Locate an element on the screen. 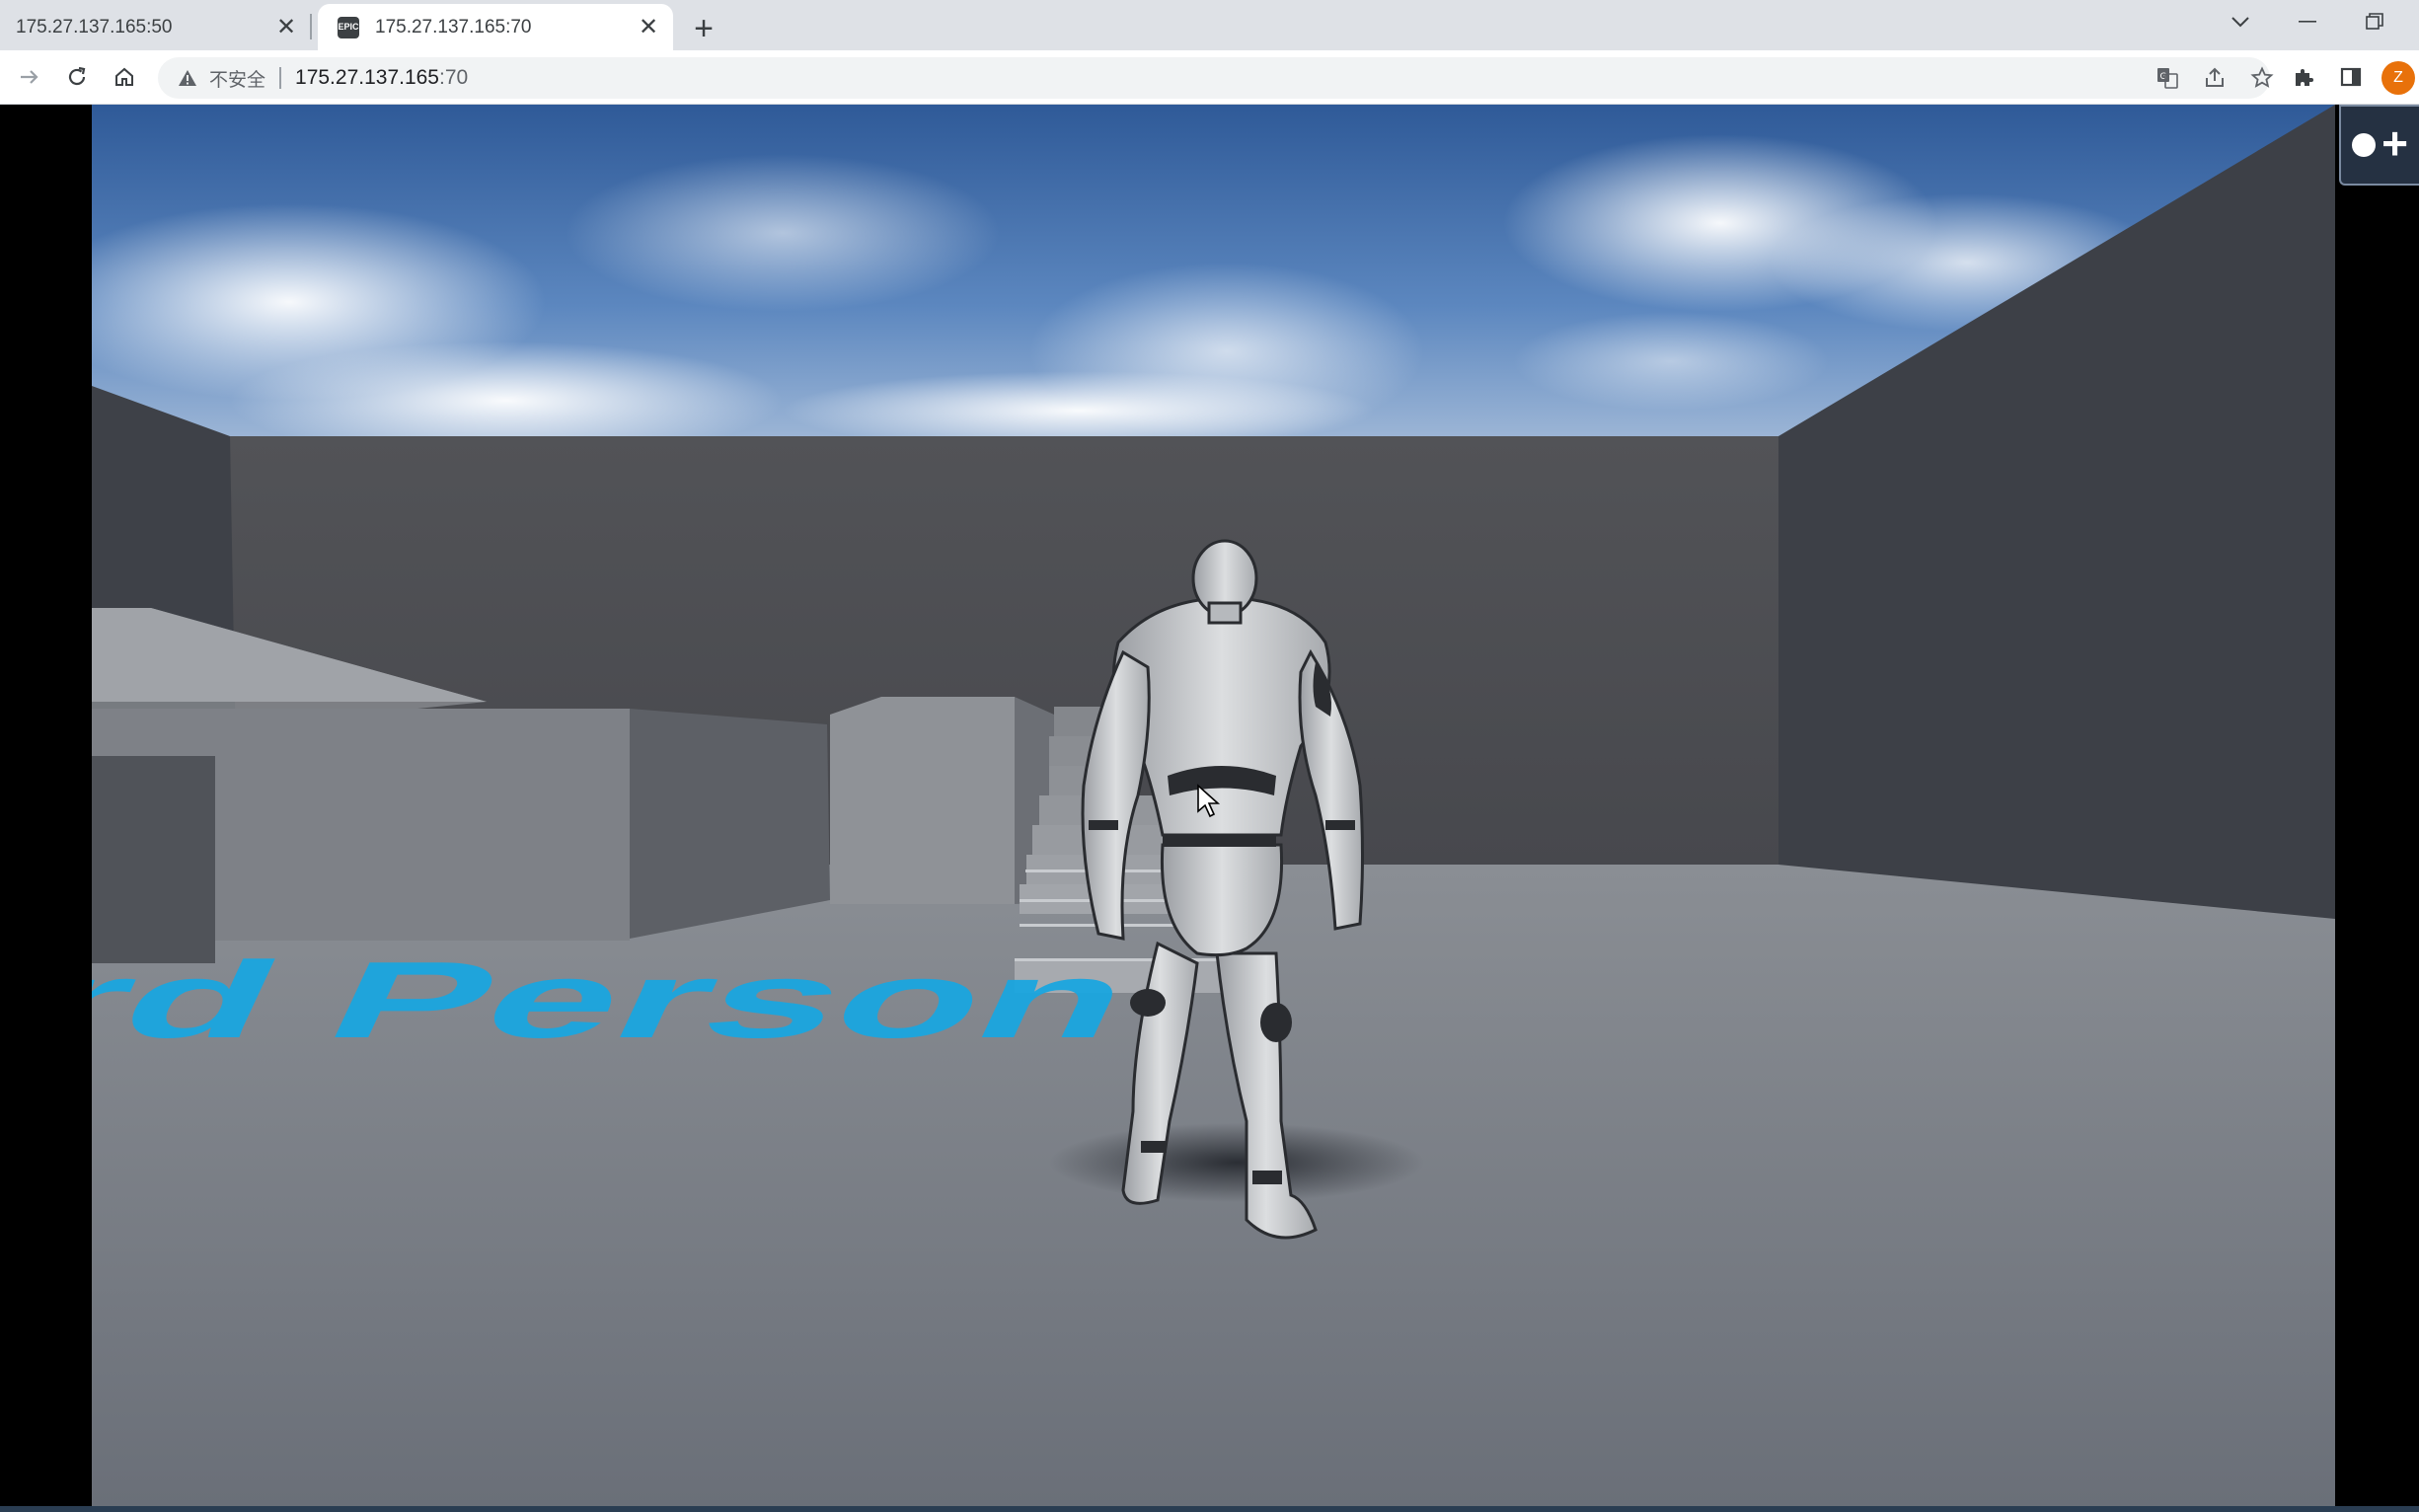  minimize-button is located at coordinates (2307, 21).